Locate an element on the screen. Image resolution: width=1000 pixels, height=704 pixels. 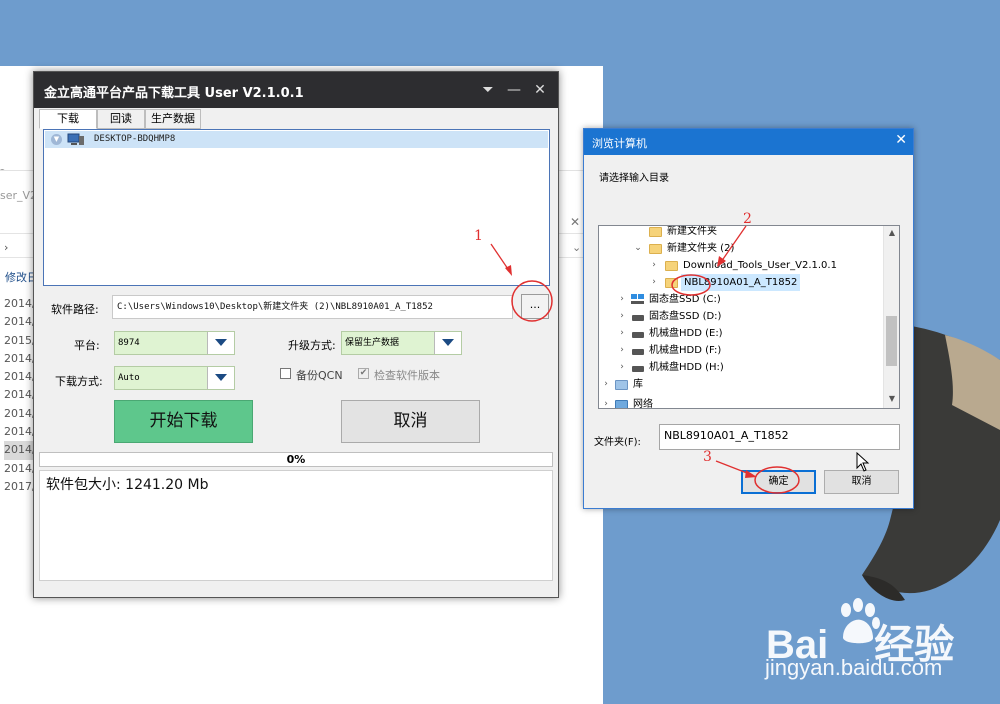
progress-text: 0% is located at coordinates (296, 459).